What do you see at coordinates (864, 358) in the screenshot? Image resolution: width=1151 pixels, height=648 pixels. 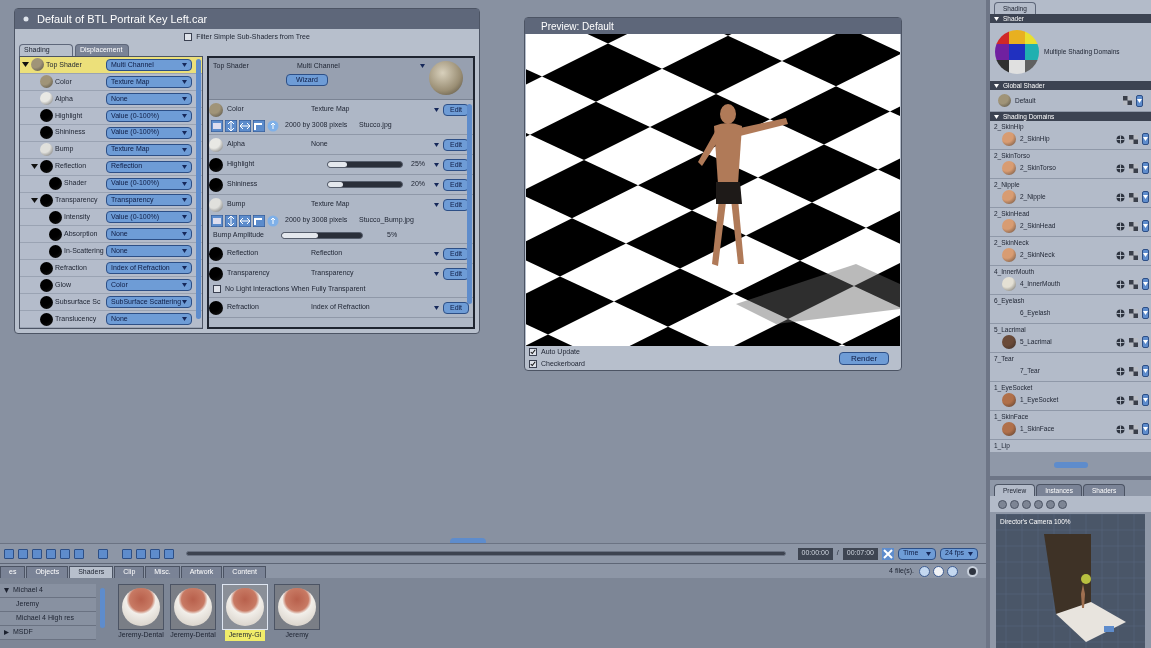 I see `render-button: Render` at bounding box center [864, 358].